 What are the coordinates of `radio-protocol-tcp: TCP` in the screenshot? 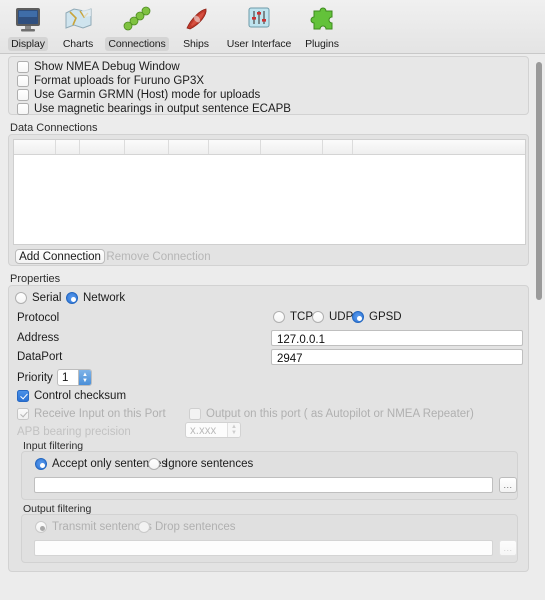 It's located at (293, 317).